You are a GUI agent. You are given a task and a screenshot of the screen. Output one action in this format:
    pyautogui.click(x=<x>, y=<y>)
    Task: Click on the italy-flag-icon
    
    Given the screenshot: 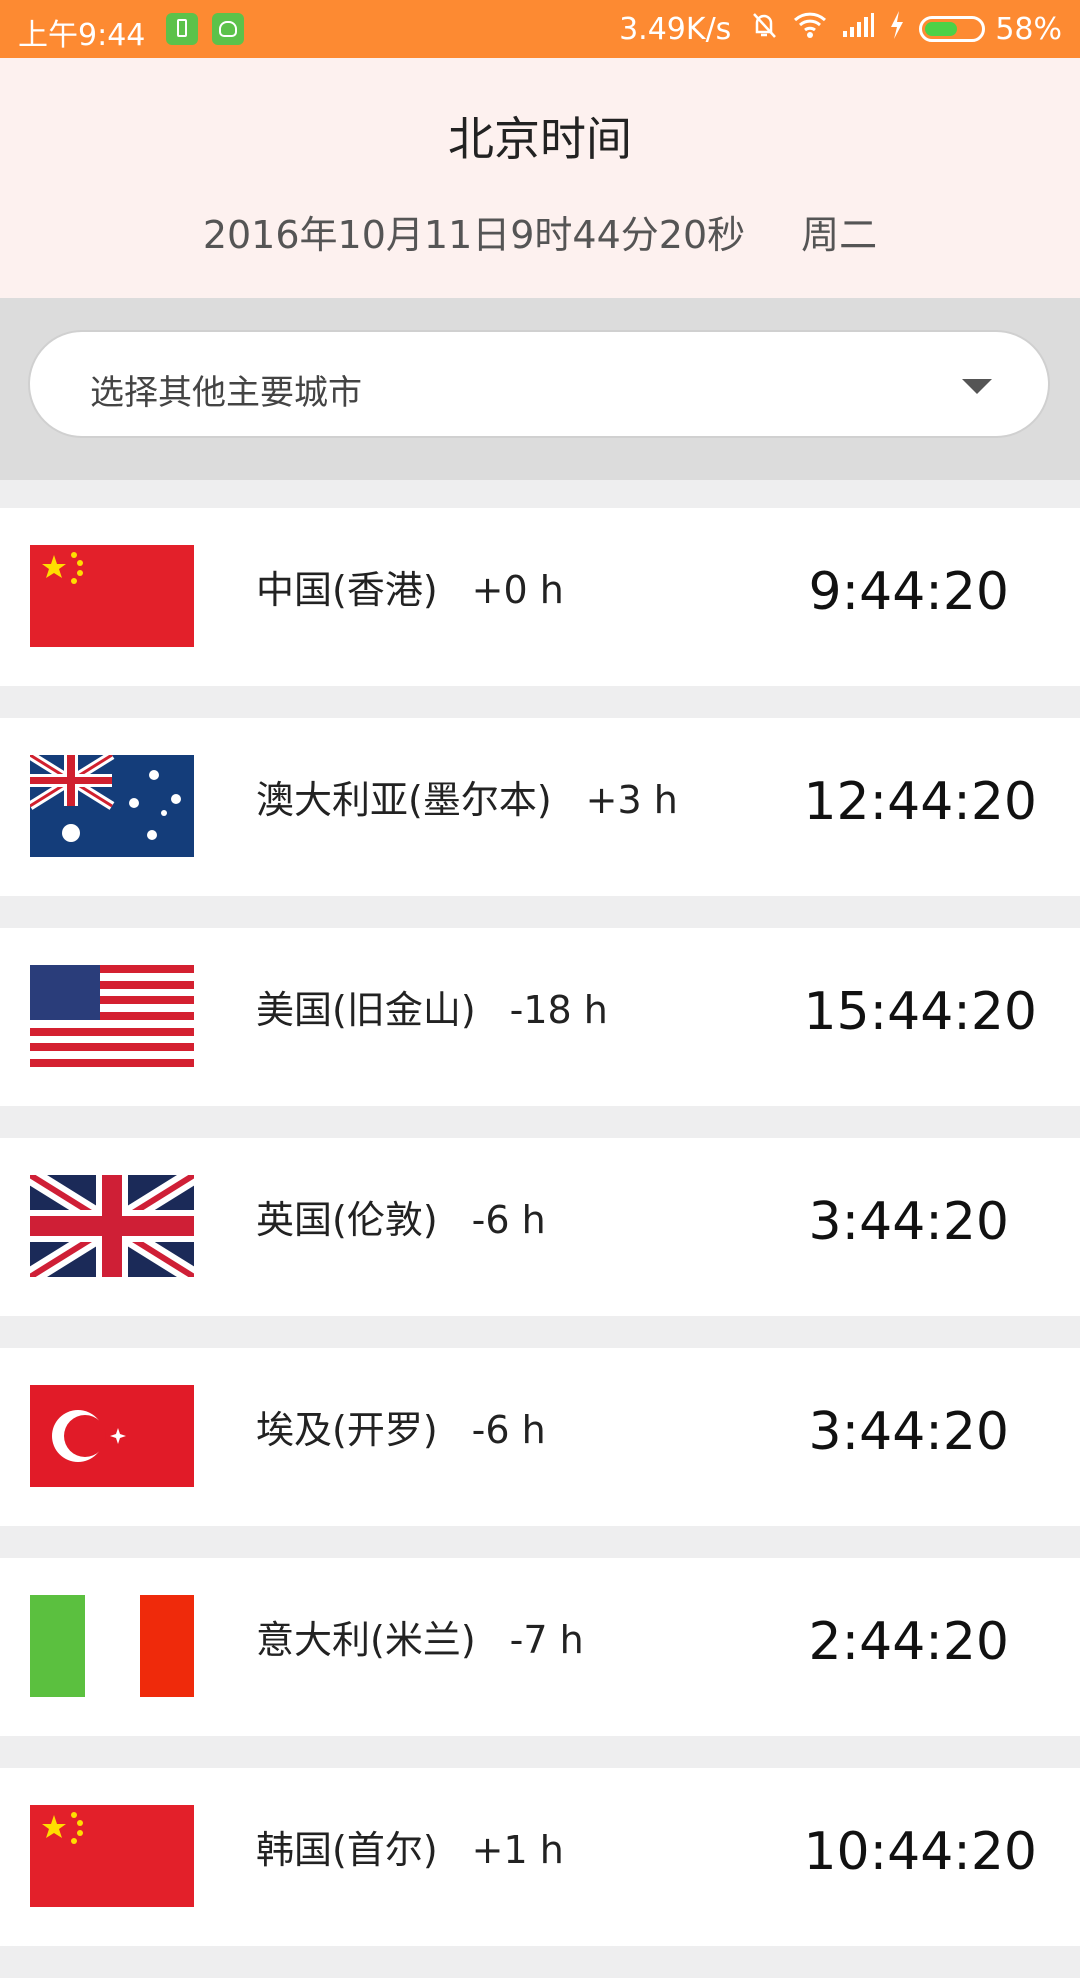 What is the action you would take?
    pyautogui.click(x=112, y=1646)
    